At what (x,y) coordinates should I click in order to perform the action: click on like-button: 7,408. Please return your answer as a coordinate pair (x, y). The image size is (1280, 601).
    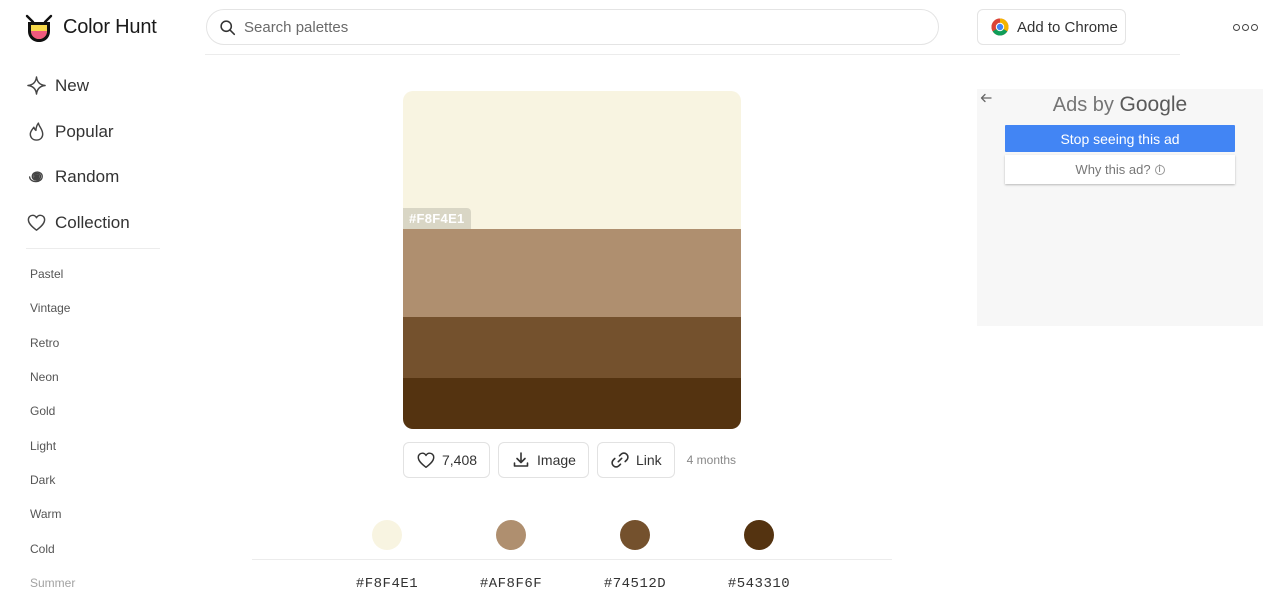
    Looking at the image, I should click on (447, 460).